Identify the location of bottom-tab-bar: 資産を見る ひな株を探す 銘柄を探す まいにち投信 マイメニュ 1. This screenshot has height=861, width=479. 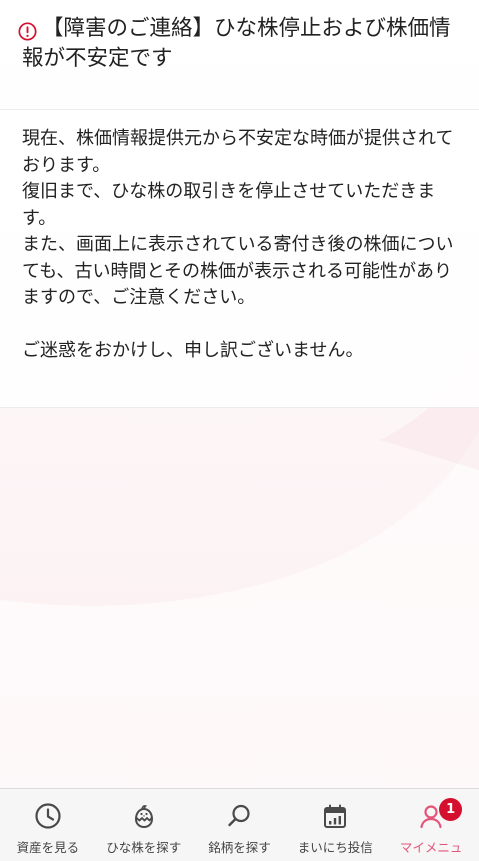
(239, 824).